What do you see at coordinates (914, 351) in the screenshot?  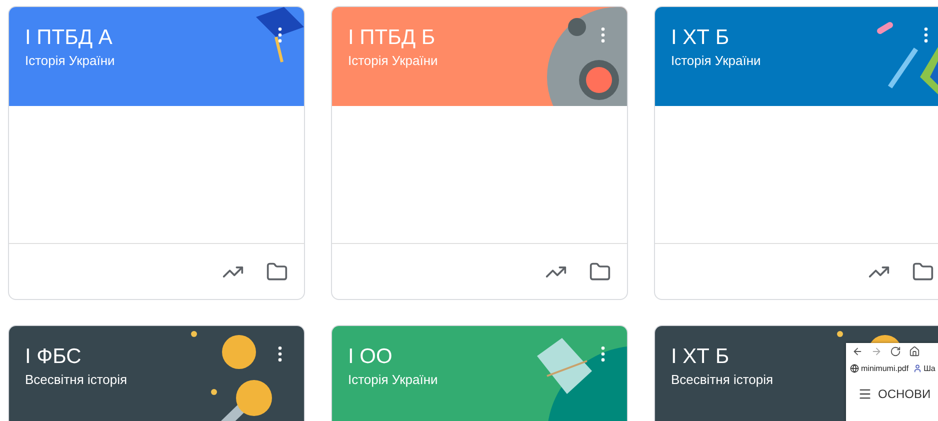 I see `home-icon` at bounding box center [914, 351].